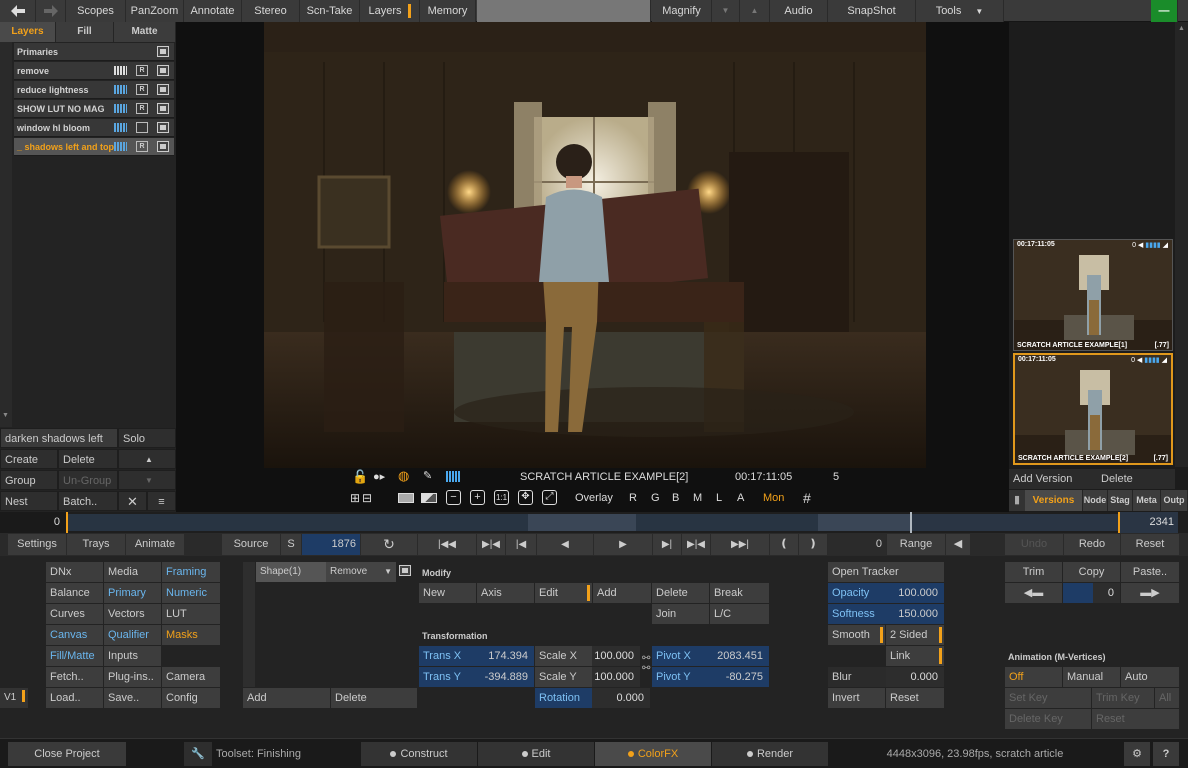  What do you see at coordinates (74, 635) in the screenshot?
I see `canvas-button: Canvas` at bounding box center [74, 635].